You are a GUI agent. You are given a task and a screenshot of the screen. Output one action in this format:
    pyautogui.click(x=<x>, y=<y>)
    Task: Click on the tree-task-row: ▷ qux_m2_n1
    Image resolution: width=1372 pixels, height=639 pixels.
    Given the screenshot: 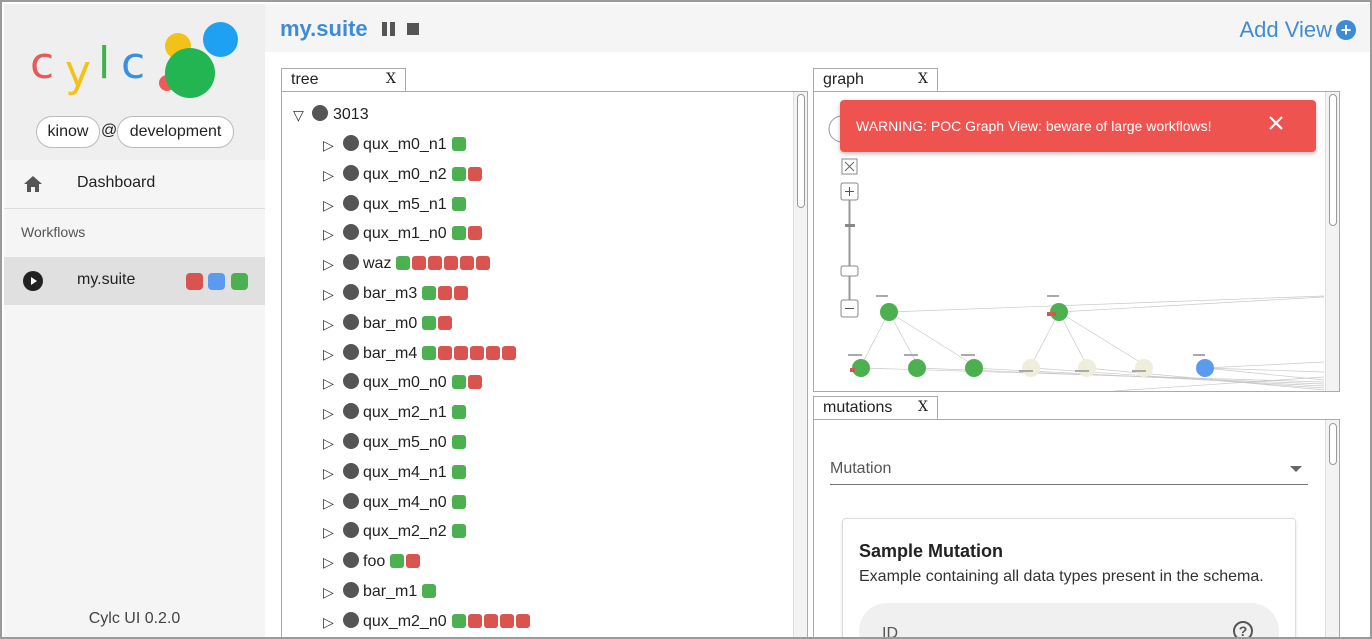 What is the action you would take?
    pyautogui.click(x=553, y=414)
    